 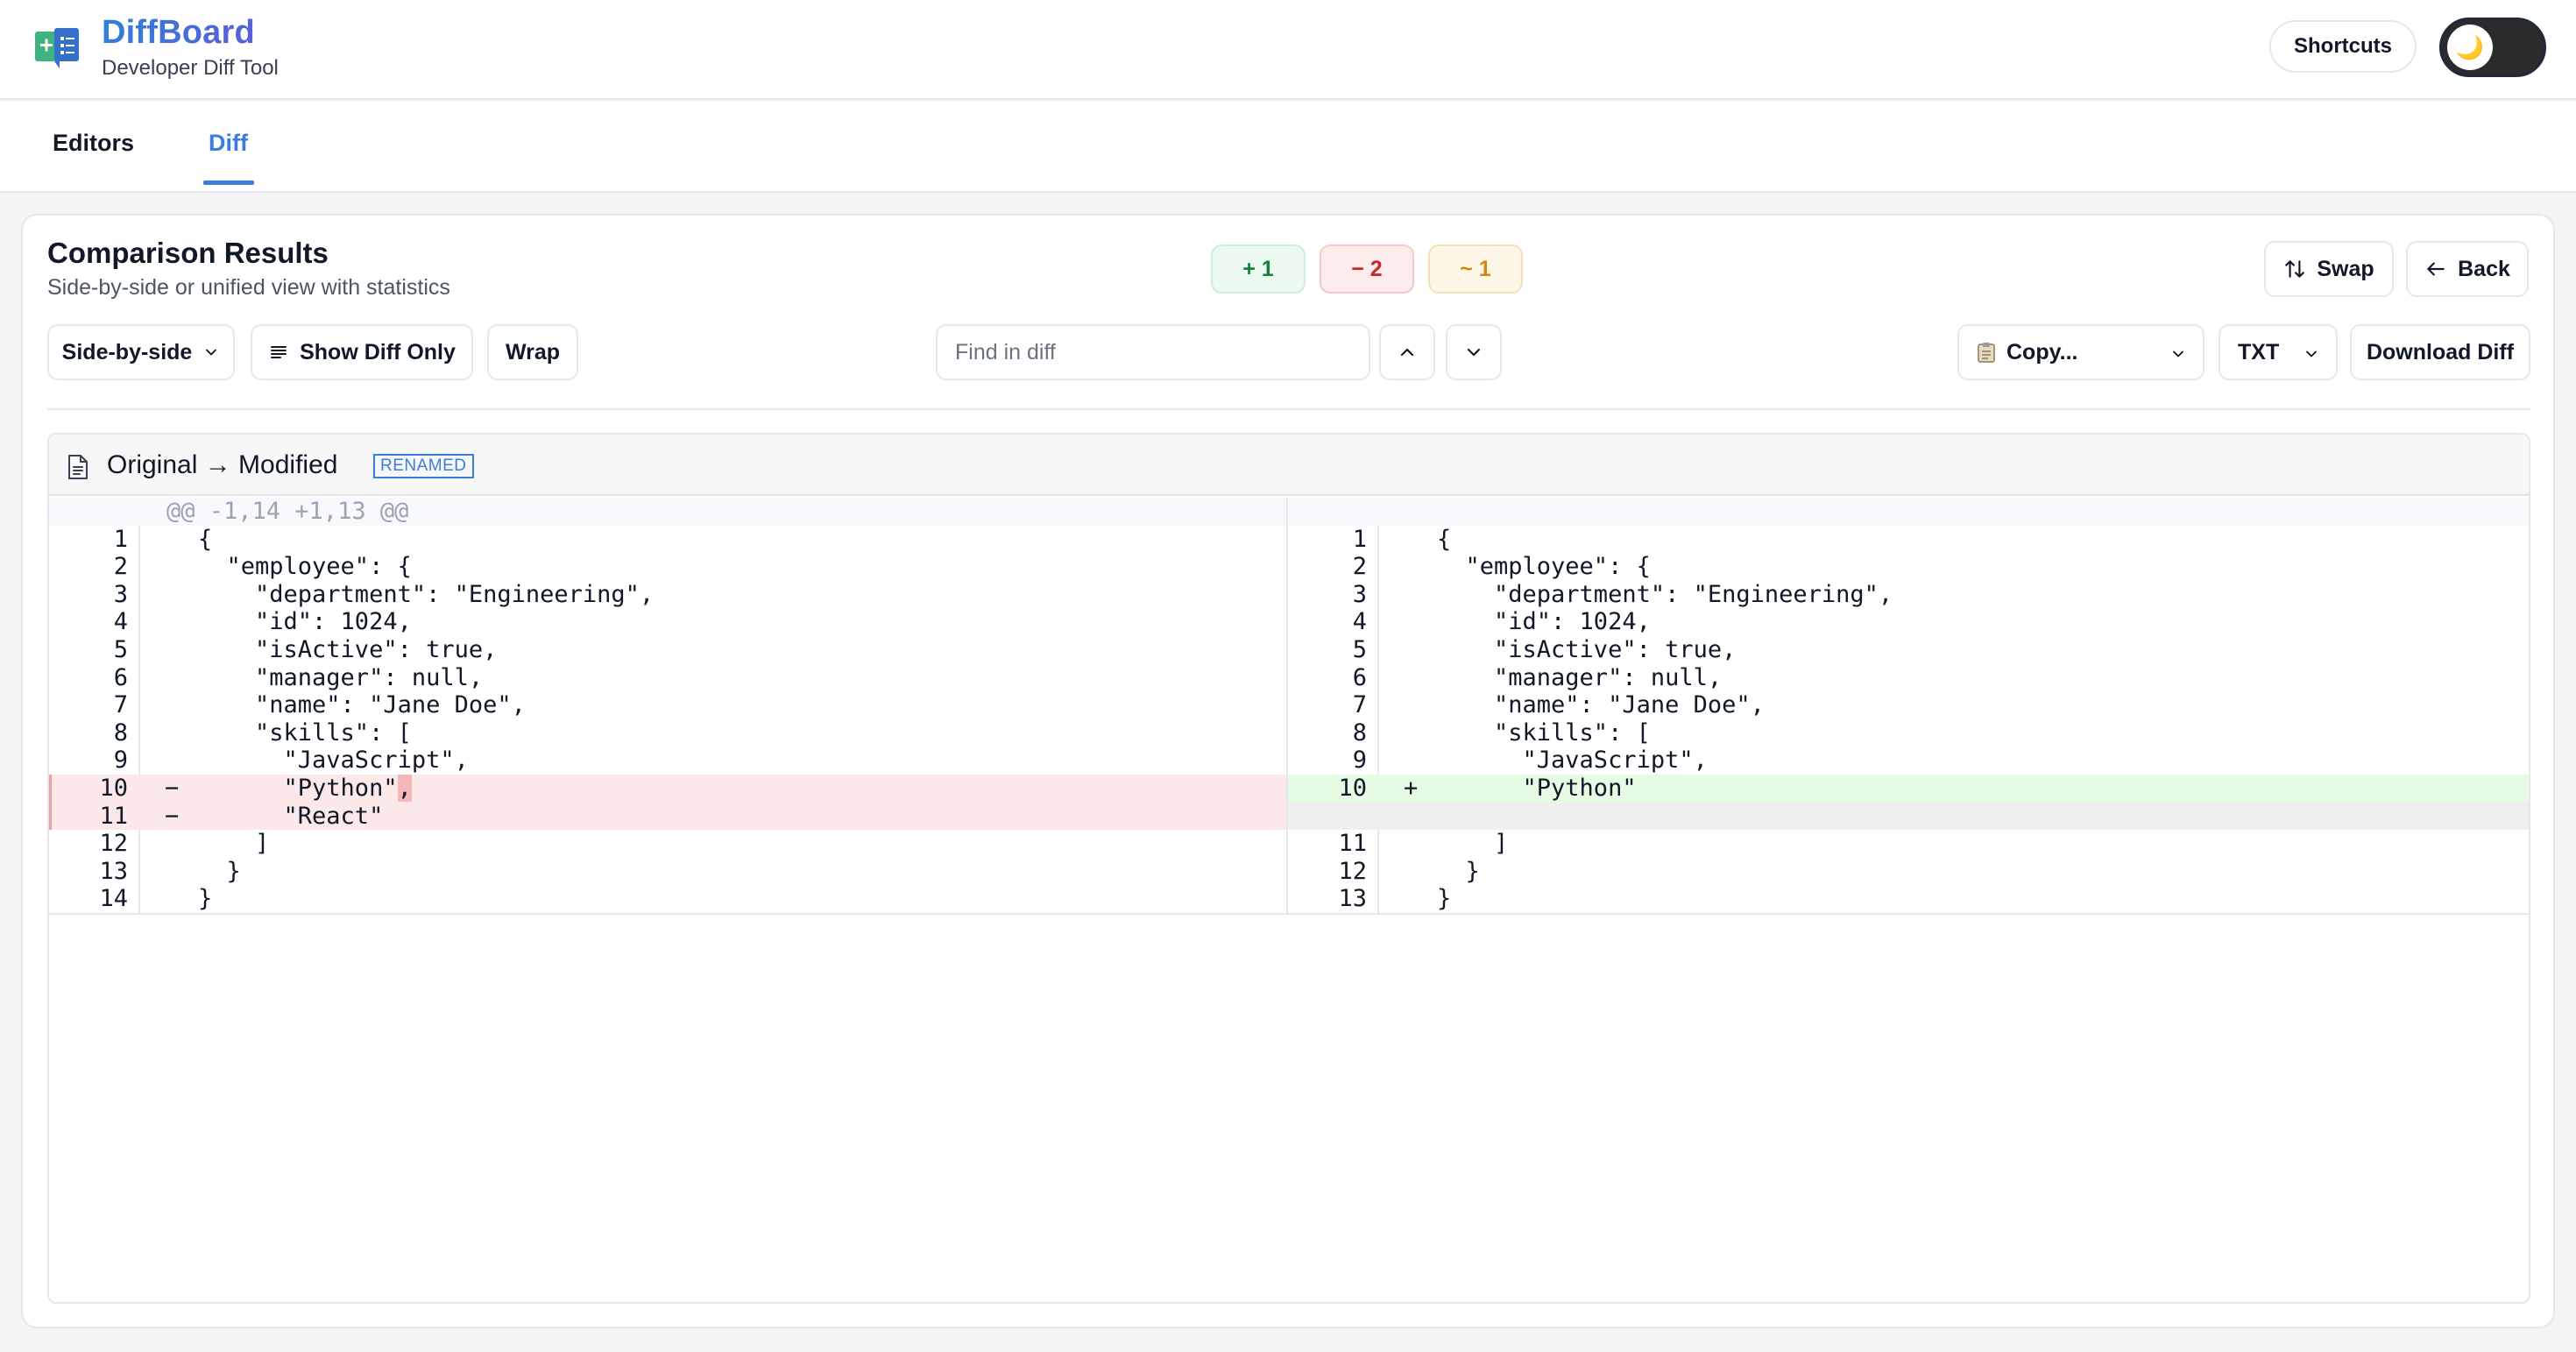 What do you see at coordinates (667, 595) in the screenshot?
I see `diff-line: 3 "department": "Engineering",` at bounding box center [667, 595].